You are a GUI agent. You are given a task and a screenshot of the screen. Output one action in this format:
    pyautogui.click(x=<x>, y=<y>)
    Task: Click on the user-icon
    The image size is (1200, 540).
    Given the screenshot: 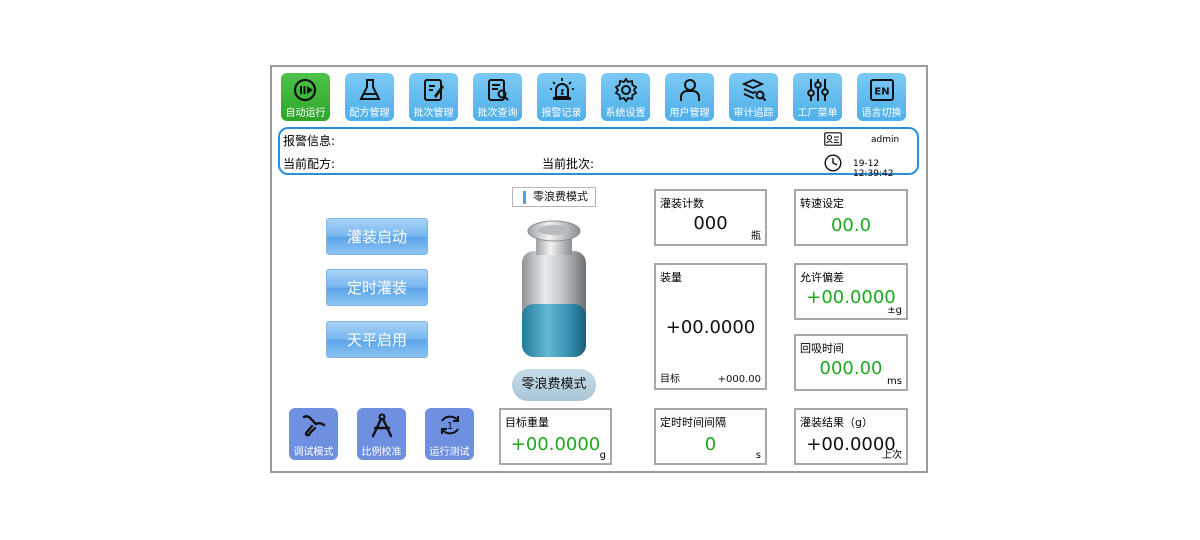 What is the action you would take?
    pyautogui.click(x=690, y=90)
    